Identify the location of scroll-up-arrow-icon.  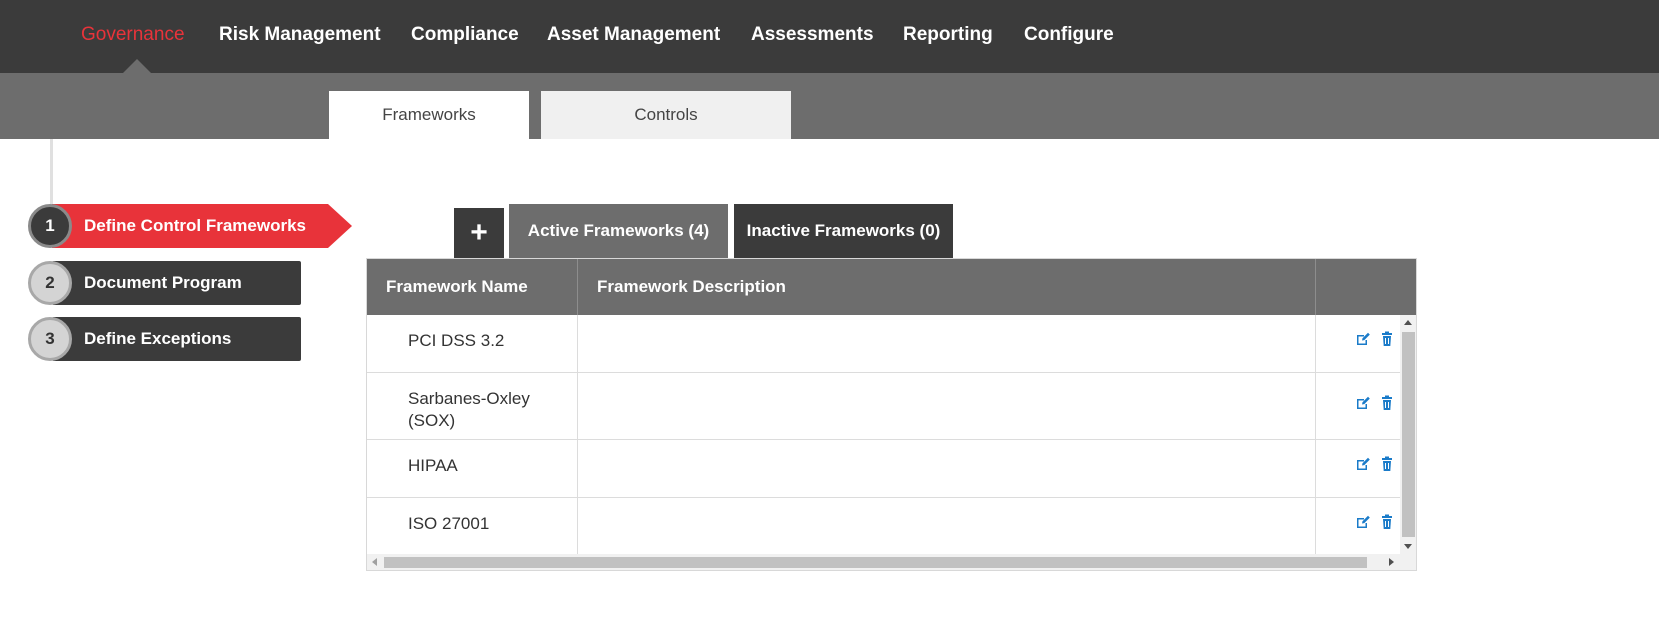
(1408, 322).